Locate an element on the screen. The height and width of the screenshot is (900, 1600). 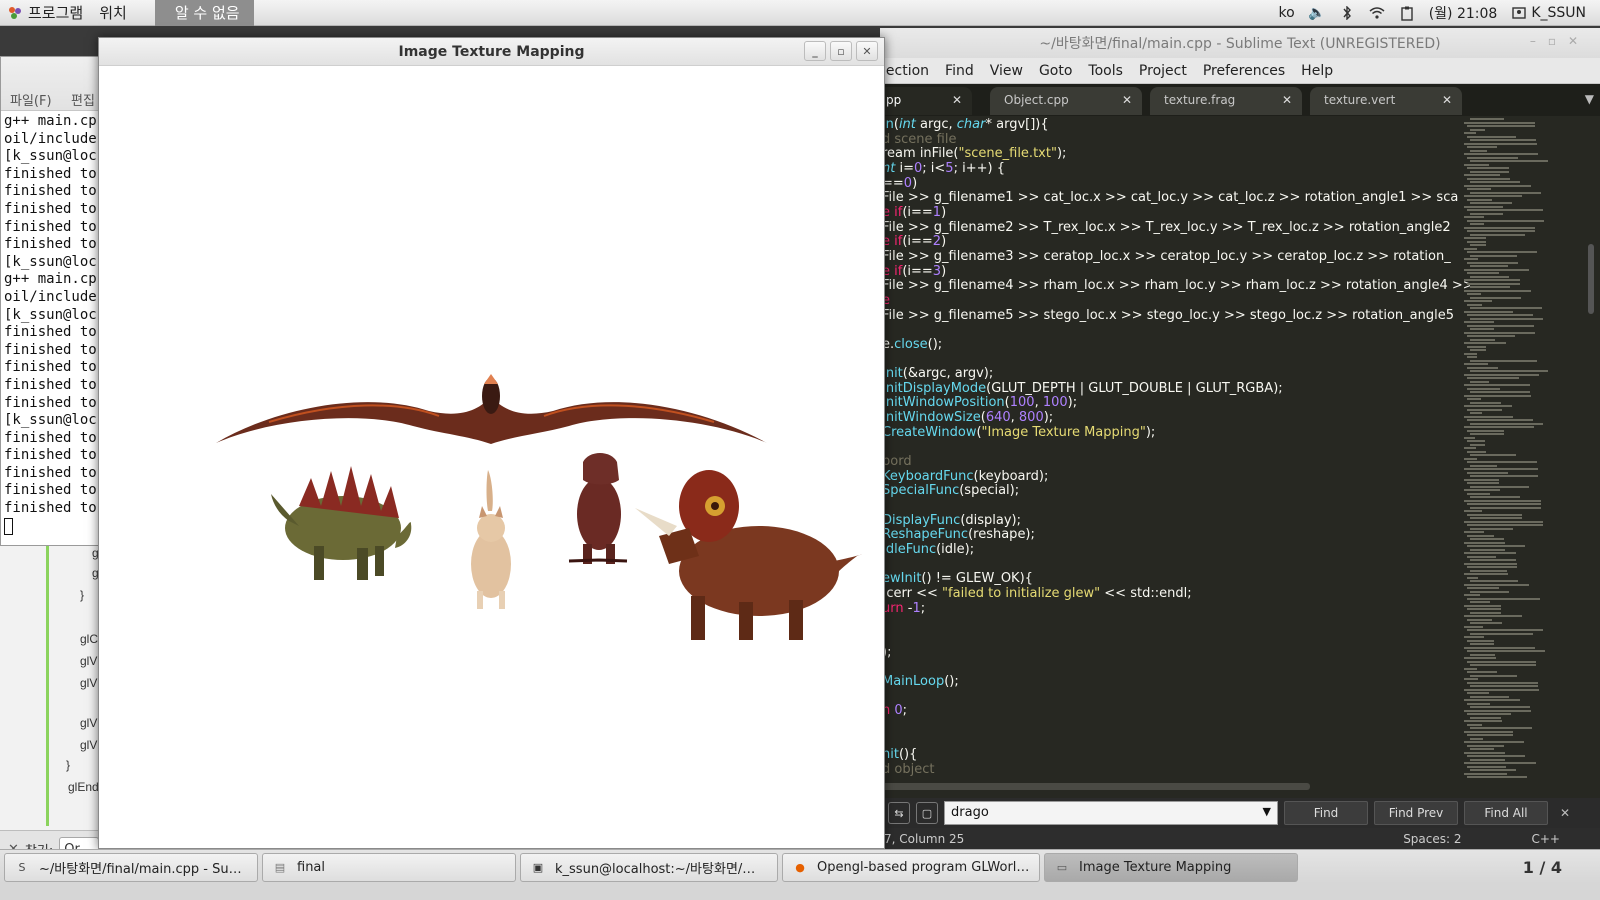
terminal-icon: ▣ is located at coordinates (538, 867).